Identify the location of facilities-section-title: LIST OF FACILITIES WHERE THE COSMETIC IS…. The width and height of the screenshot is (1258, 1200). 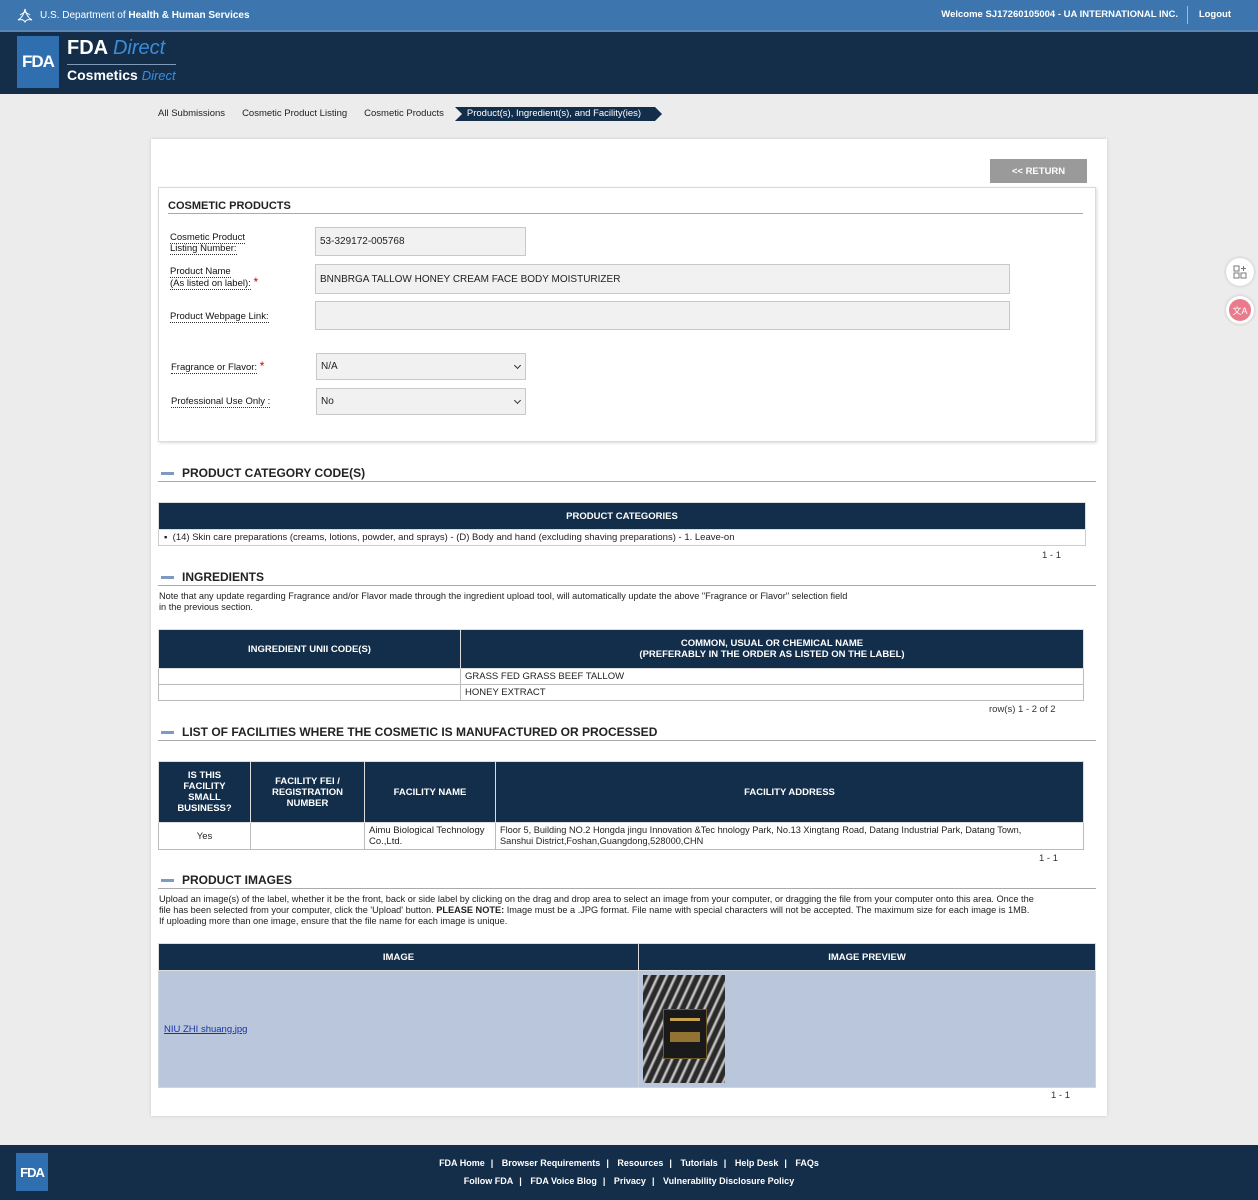
(409, 732).